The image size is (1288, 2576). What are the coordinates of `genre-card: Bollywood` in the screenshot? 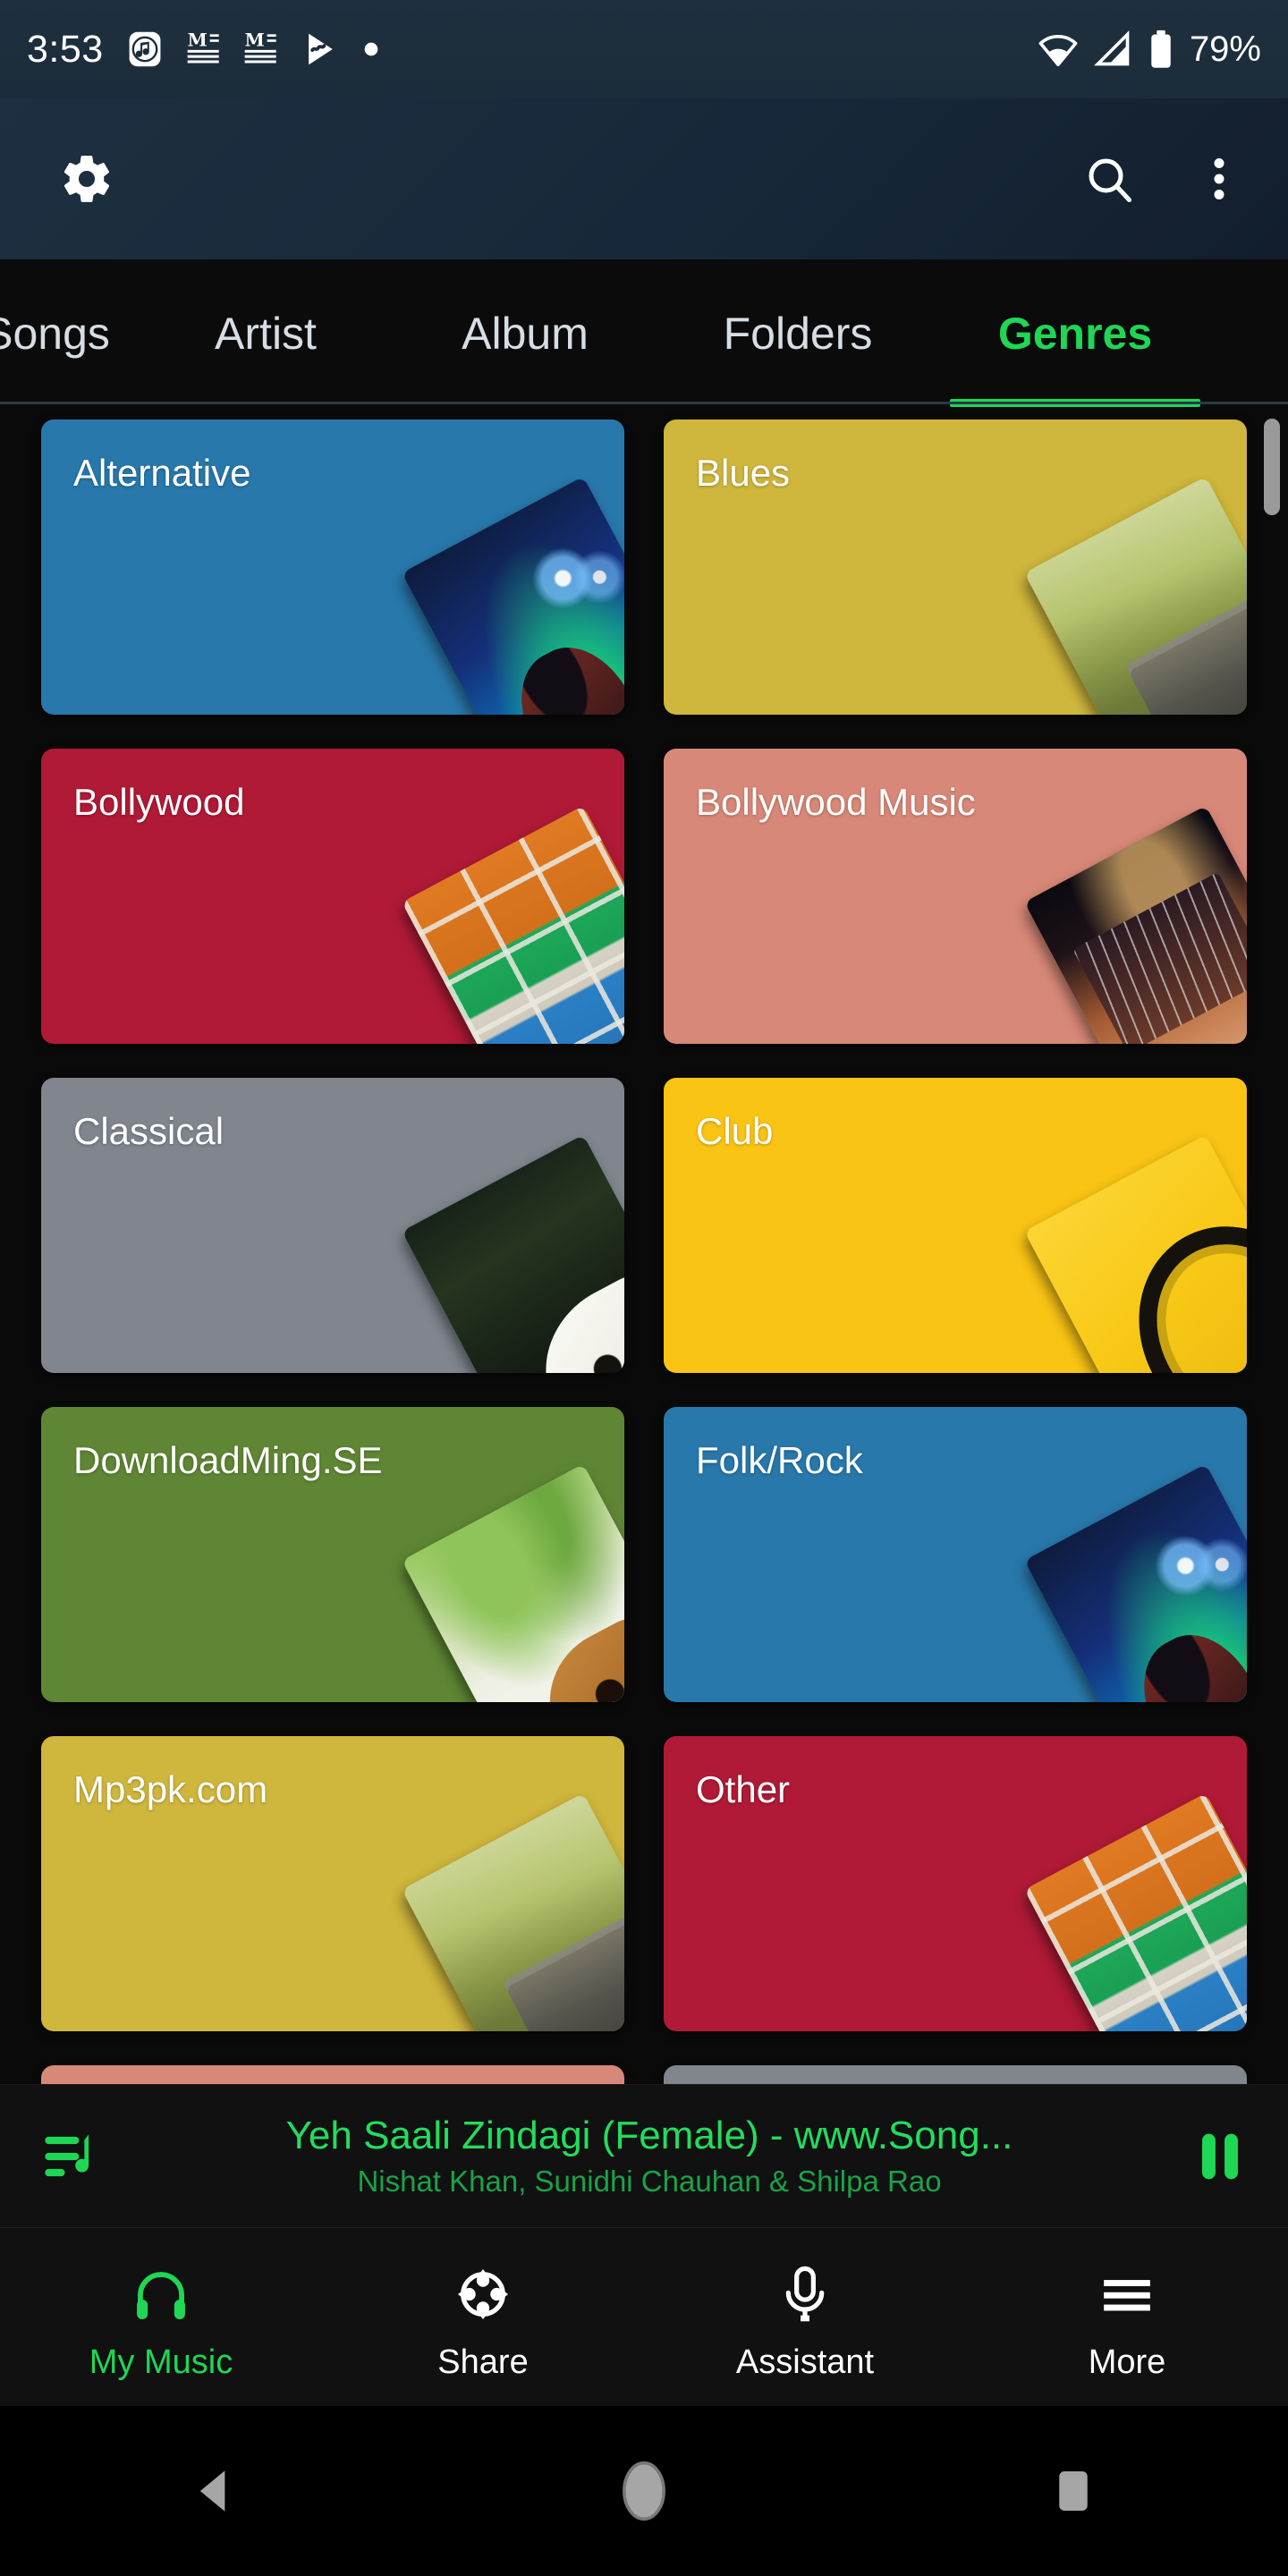 It's located at (332, 896).